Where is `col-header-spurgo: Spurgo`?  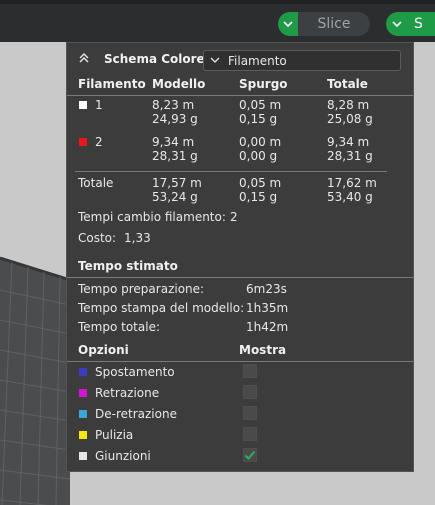
col-header-spurgo: Spurgo is located at coordinates (263, 84).